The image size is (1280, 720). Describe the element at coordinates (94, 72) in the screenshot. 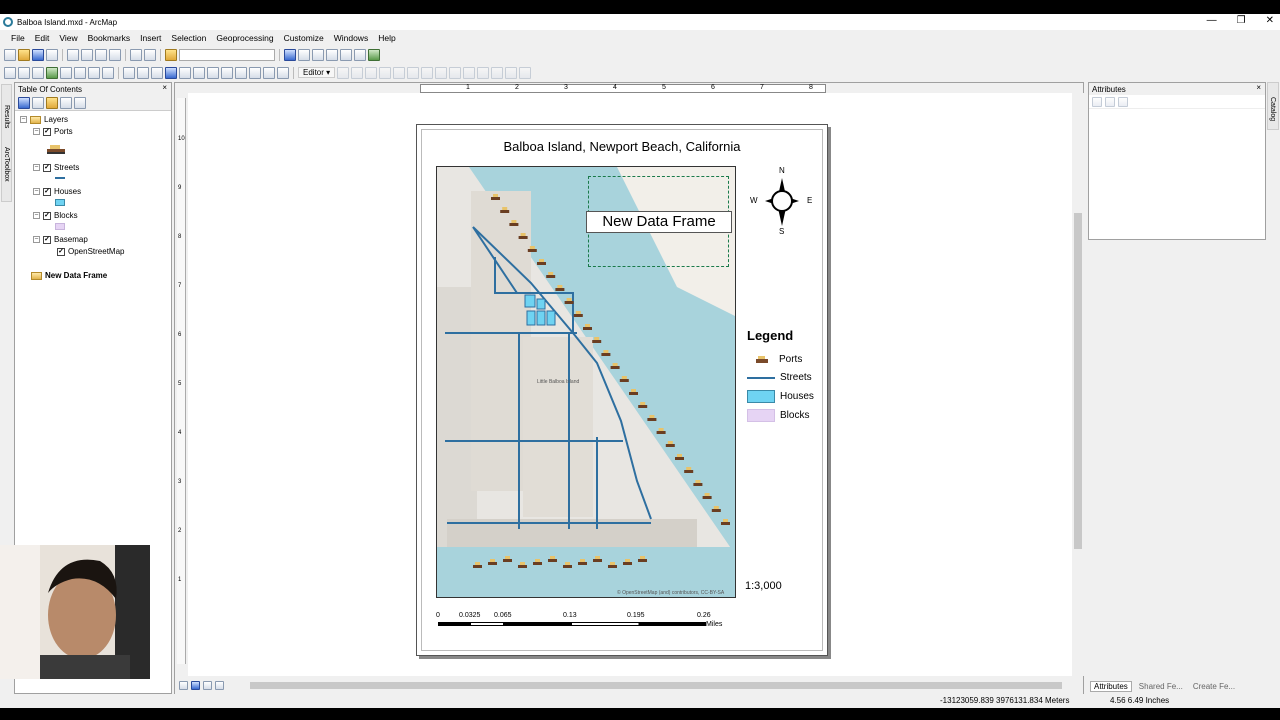

I see `back-extent-icon` at that location.